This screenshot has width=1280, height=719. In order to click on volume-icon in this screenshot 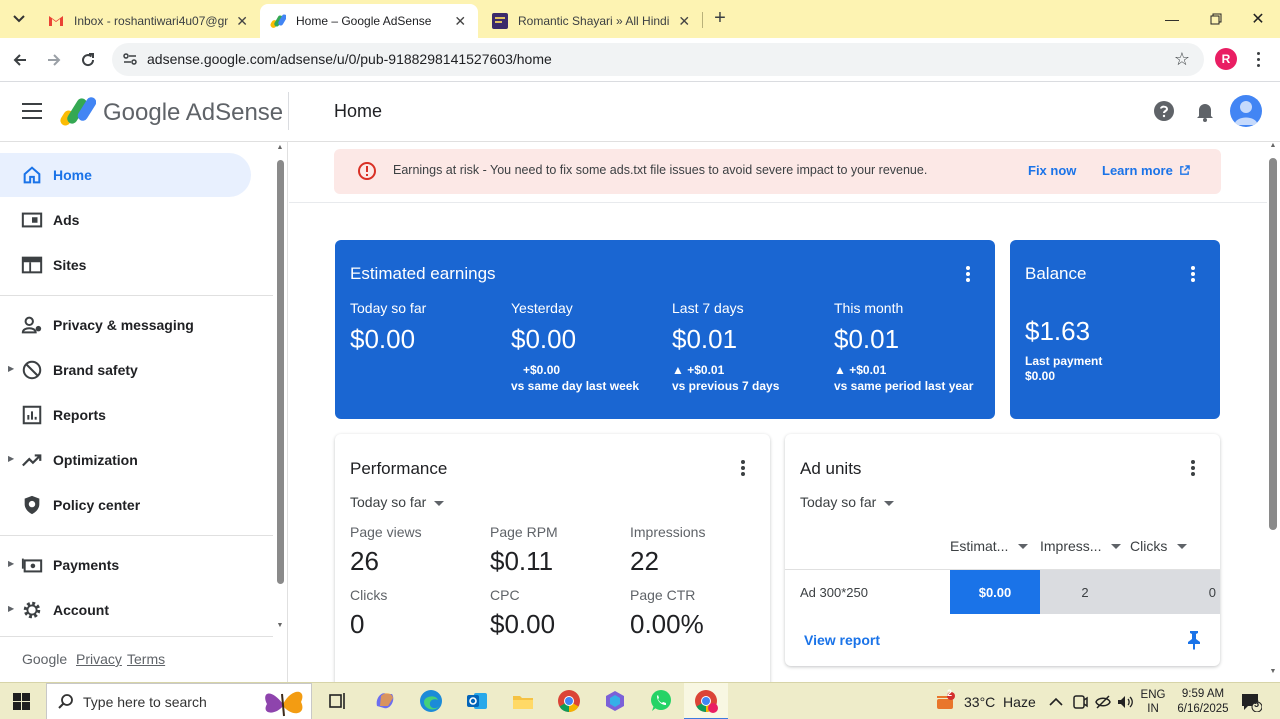, I will do `click(1125, 702)`.